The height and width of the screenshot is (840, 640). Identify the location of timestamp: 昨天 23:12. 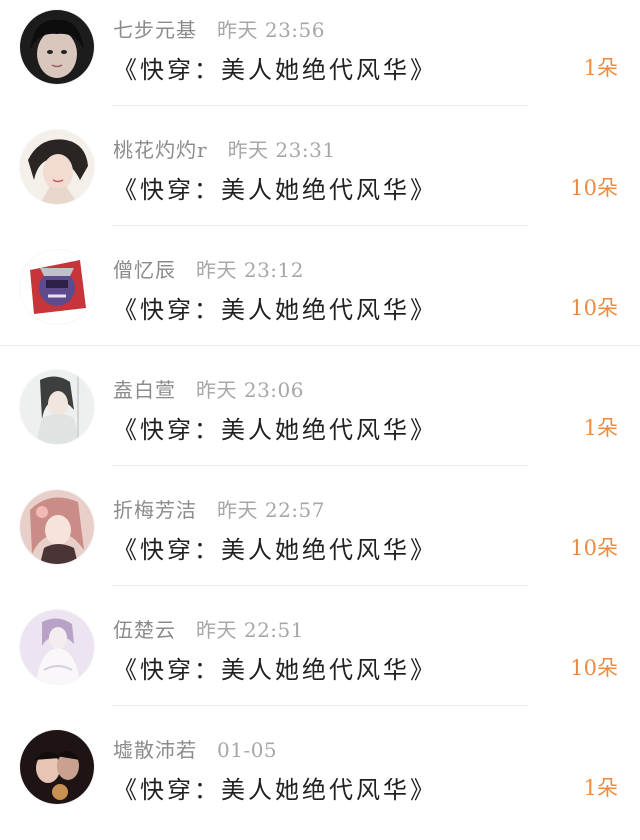
(250, 270).